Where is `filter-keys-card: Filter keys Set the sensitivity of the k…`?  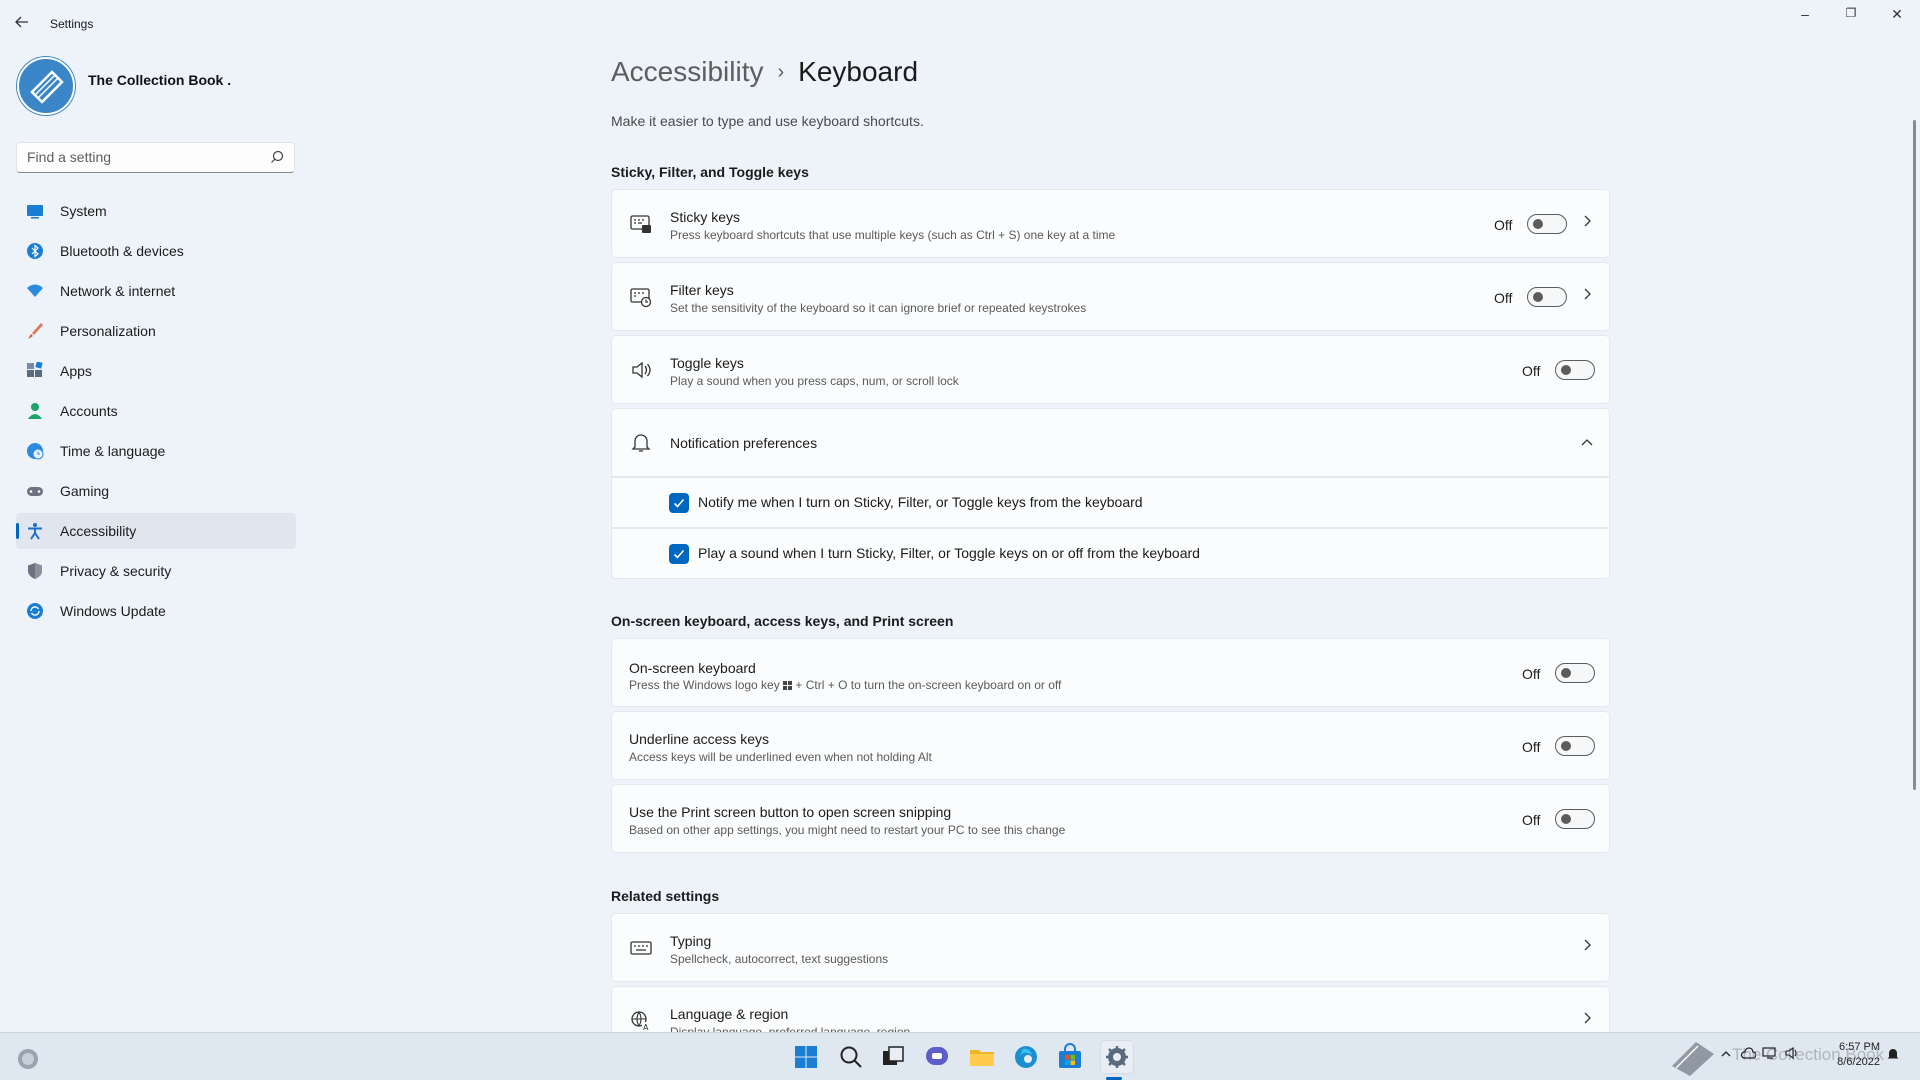
filter-keys-card: Filter keys Set the sensitivity of the k… is located at coordinates (1110, 296).